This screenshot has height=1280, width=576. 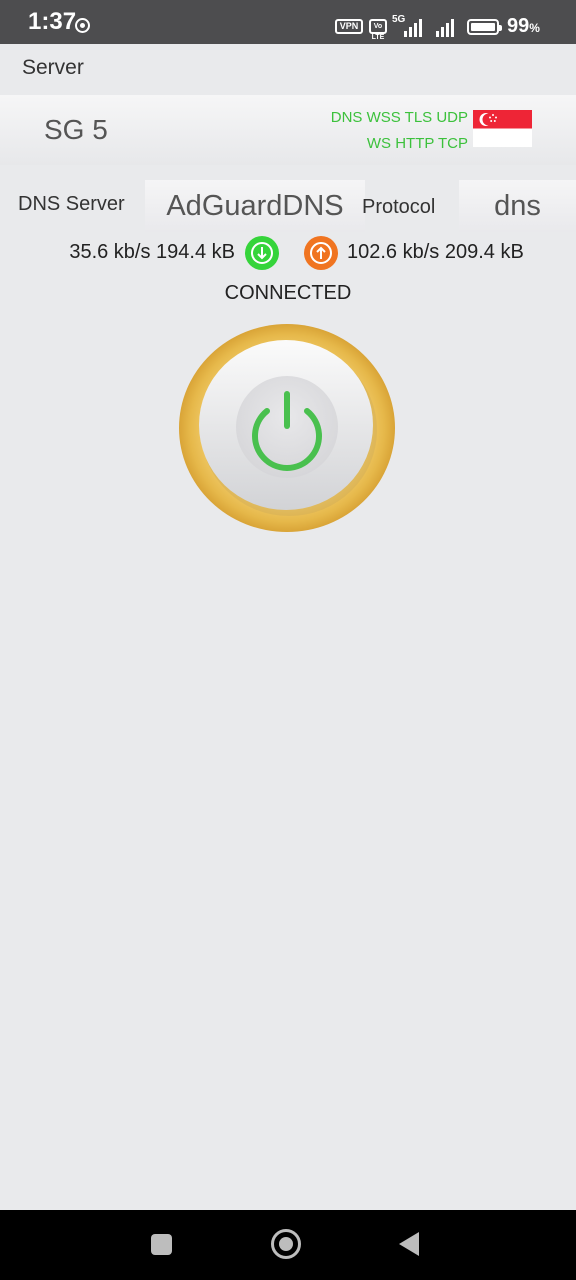 What do you see at coordinates (71, 204) in the screenshot?
I see `dns-server-label: DNS Server` at bounding box center [71, 204].